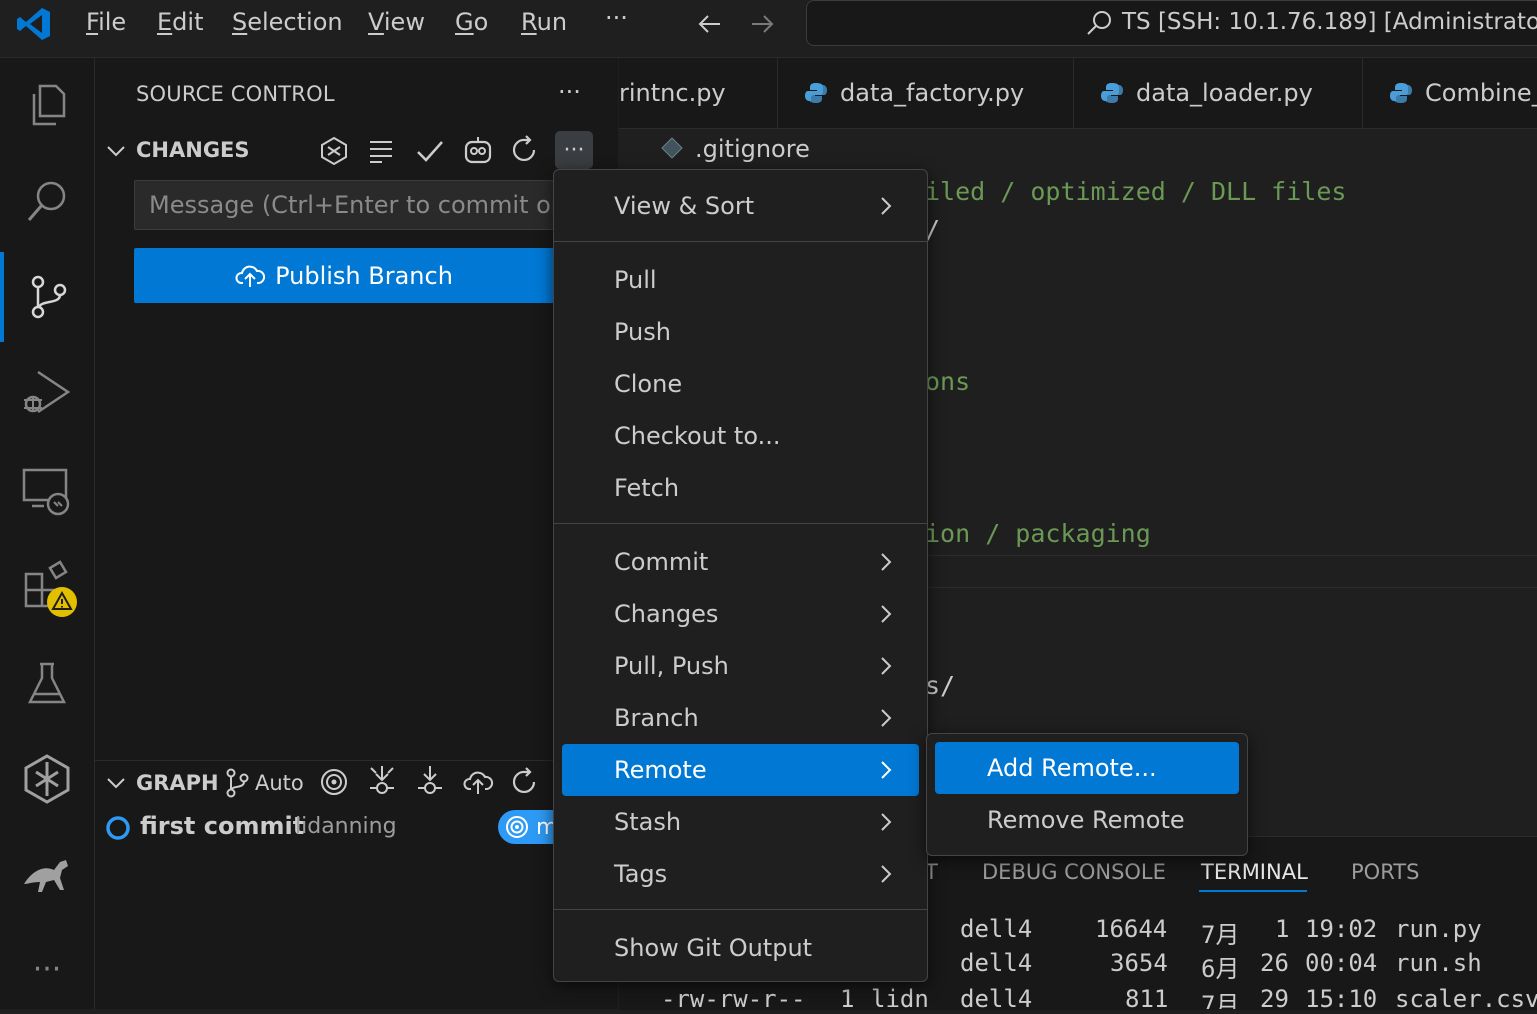 This screenshot has height=1014, width=1537. I want to click on arrow-left-icon, so click(710, 24).